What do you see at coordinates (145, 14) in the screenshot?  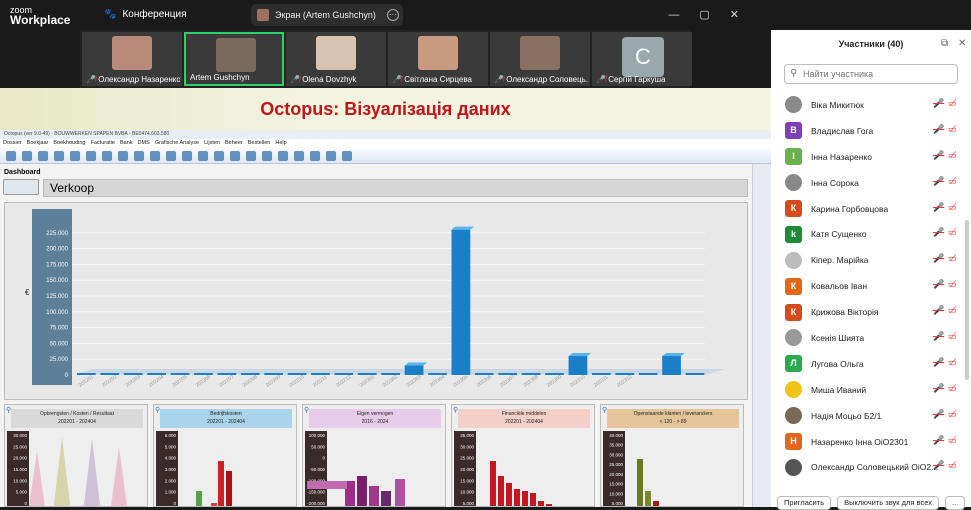 I see `meeting-menu: 🐾 Конференция` at bounding box center [145, 14].